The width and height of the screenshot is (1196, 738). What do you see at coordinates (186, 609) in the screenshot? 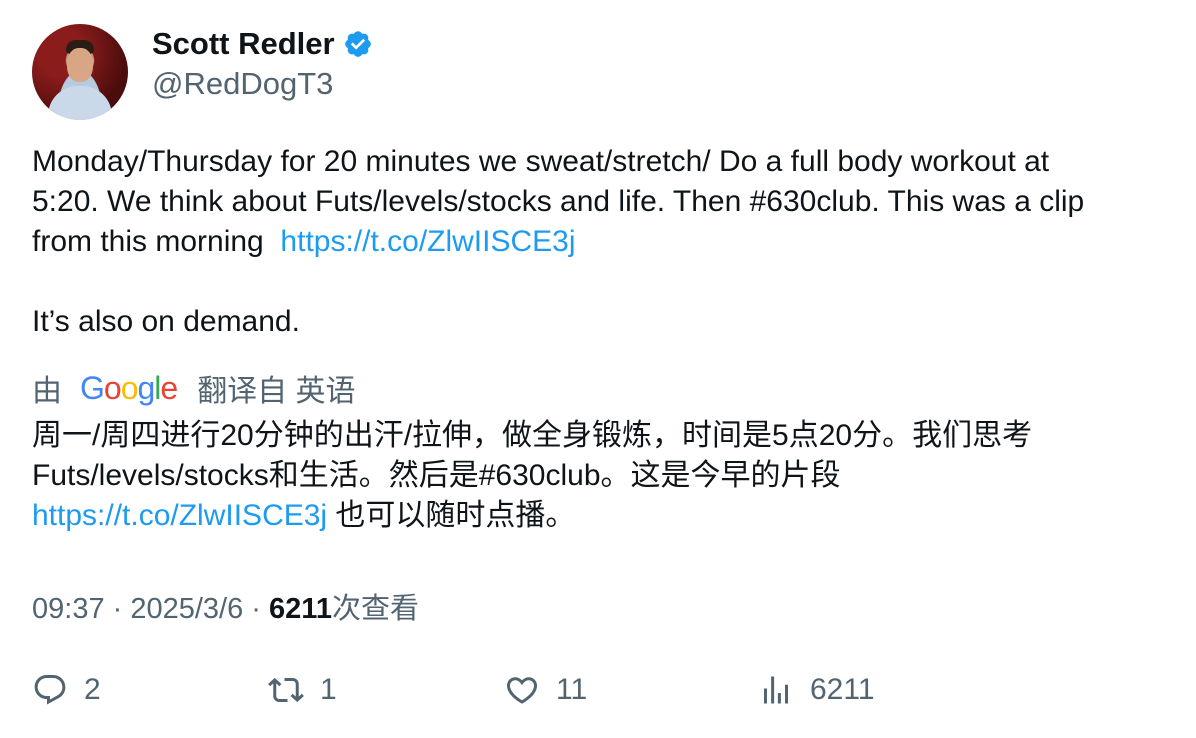
I see `tweet-date: 2025/3/6` at bounding box center [186, 609].